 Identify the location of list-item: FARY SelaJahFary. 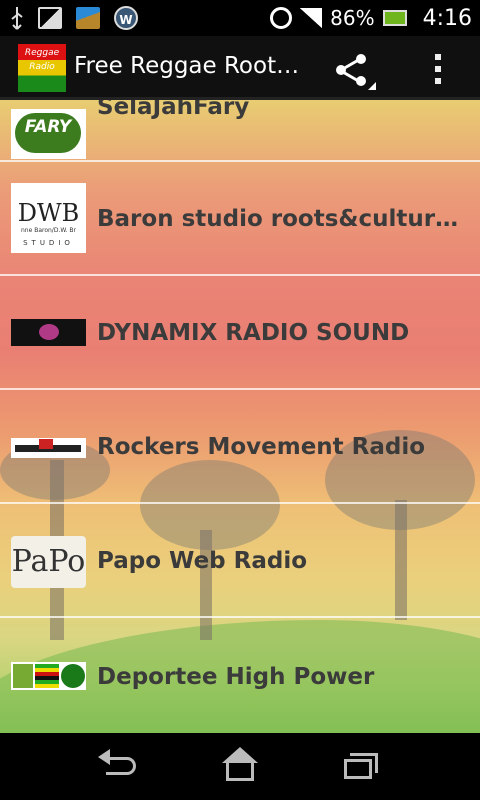
(240, 131).